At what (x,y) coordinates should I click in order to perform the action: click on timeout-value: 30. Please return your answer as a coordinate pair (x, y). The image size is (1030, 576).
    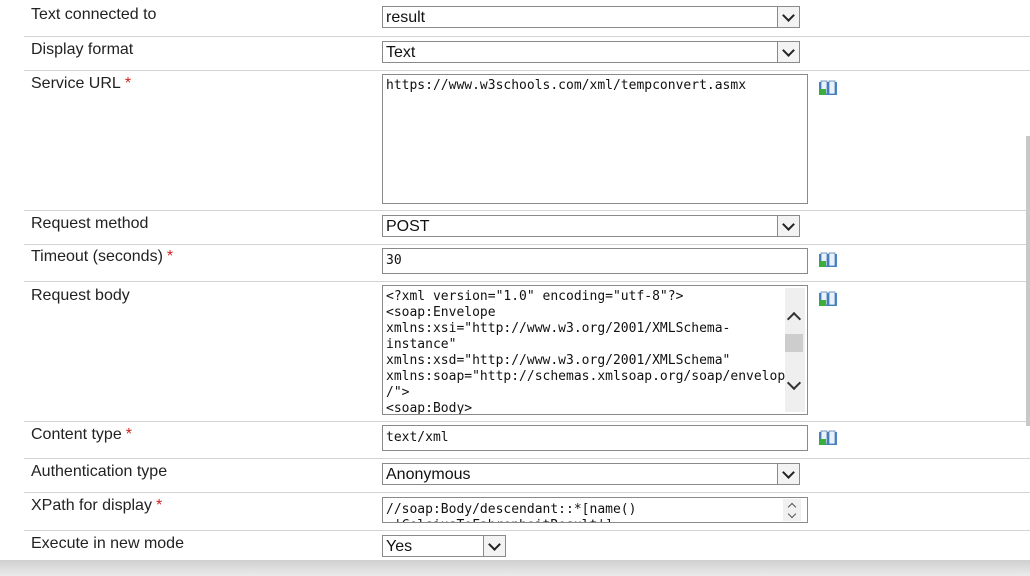
    Looking at the image, I should click on (394, 260).